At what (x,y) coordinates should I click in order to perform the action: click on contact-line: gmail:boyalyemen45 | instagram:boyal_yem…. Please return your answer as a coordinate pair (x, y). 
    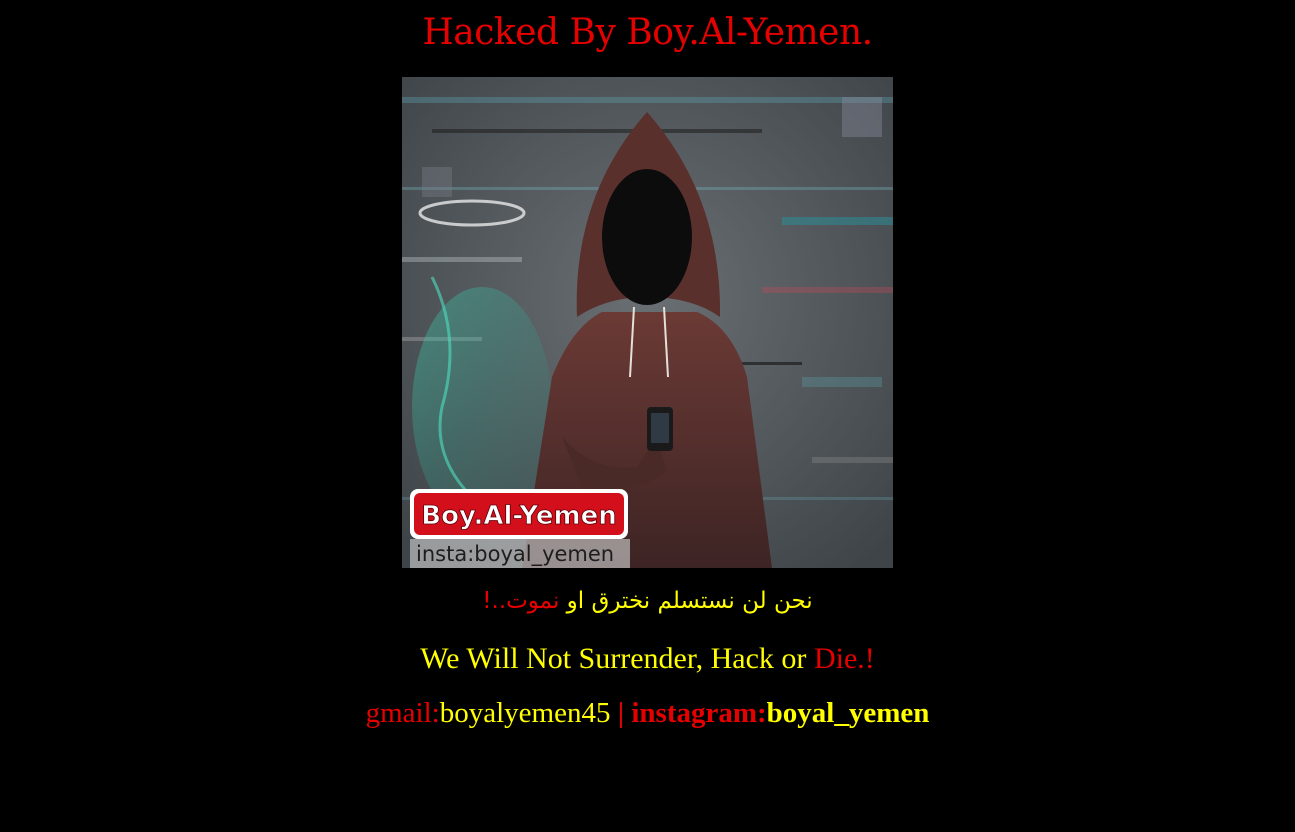
    Looking at the image, I should click on (647, 713).